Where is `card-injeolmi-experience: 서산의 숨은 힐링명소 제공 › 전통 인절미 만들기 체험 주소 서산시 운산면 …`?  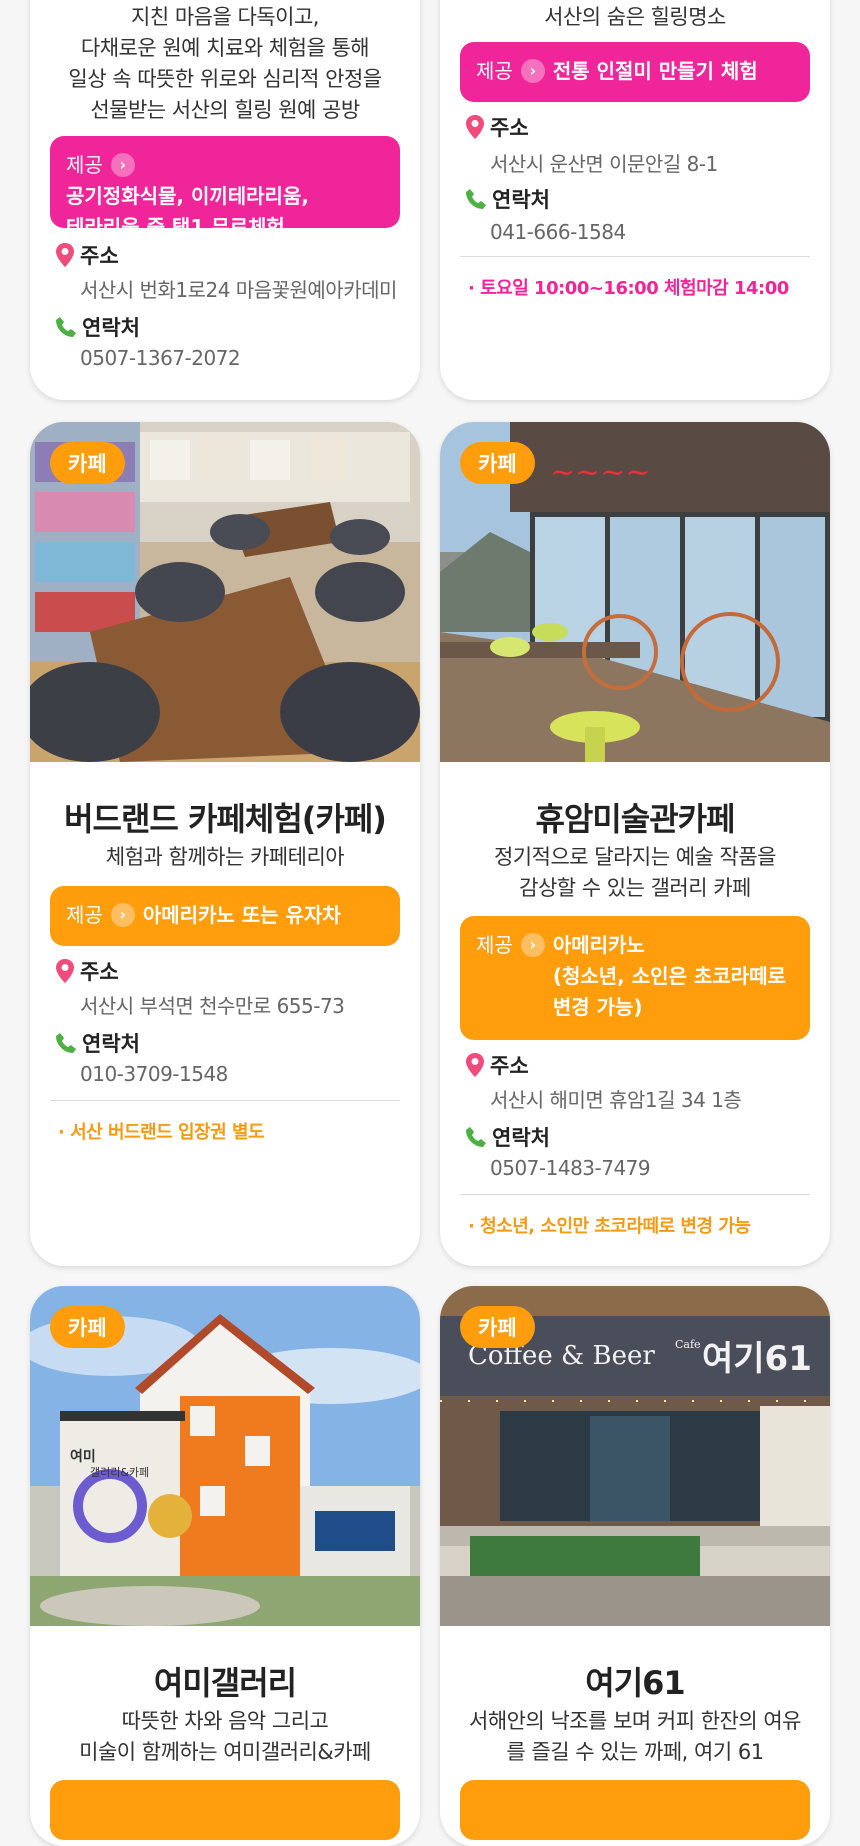
card-injeolmi-experience: 서산의 숨은 힐링명소 제공 › 전통 인절미 만들기 체험 주소 서산시 운산면 … is located at coordinates (635, 200).